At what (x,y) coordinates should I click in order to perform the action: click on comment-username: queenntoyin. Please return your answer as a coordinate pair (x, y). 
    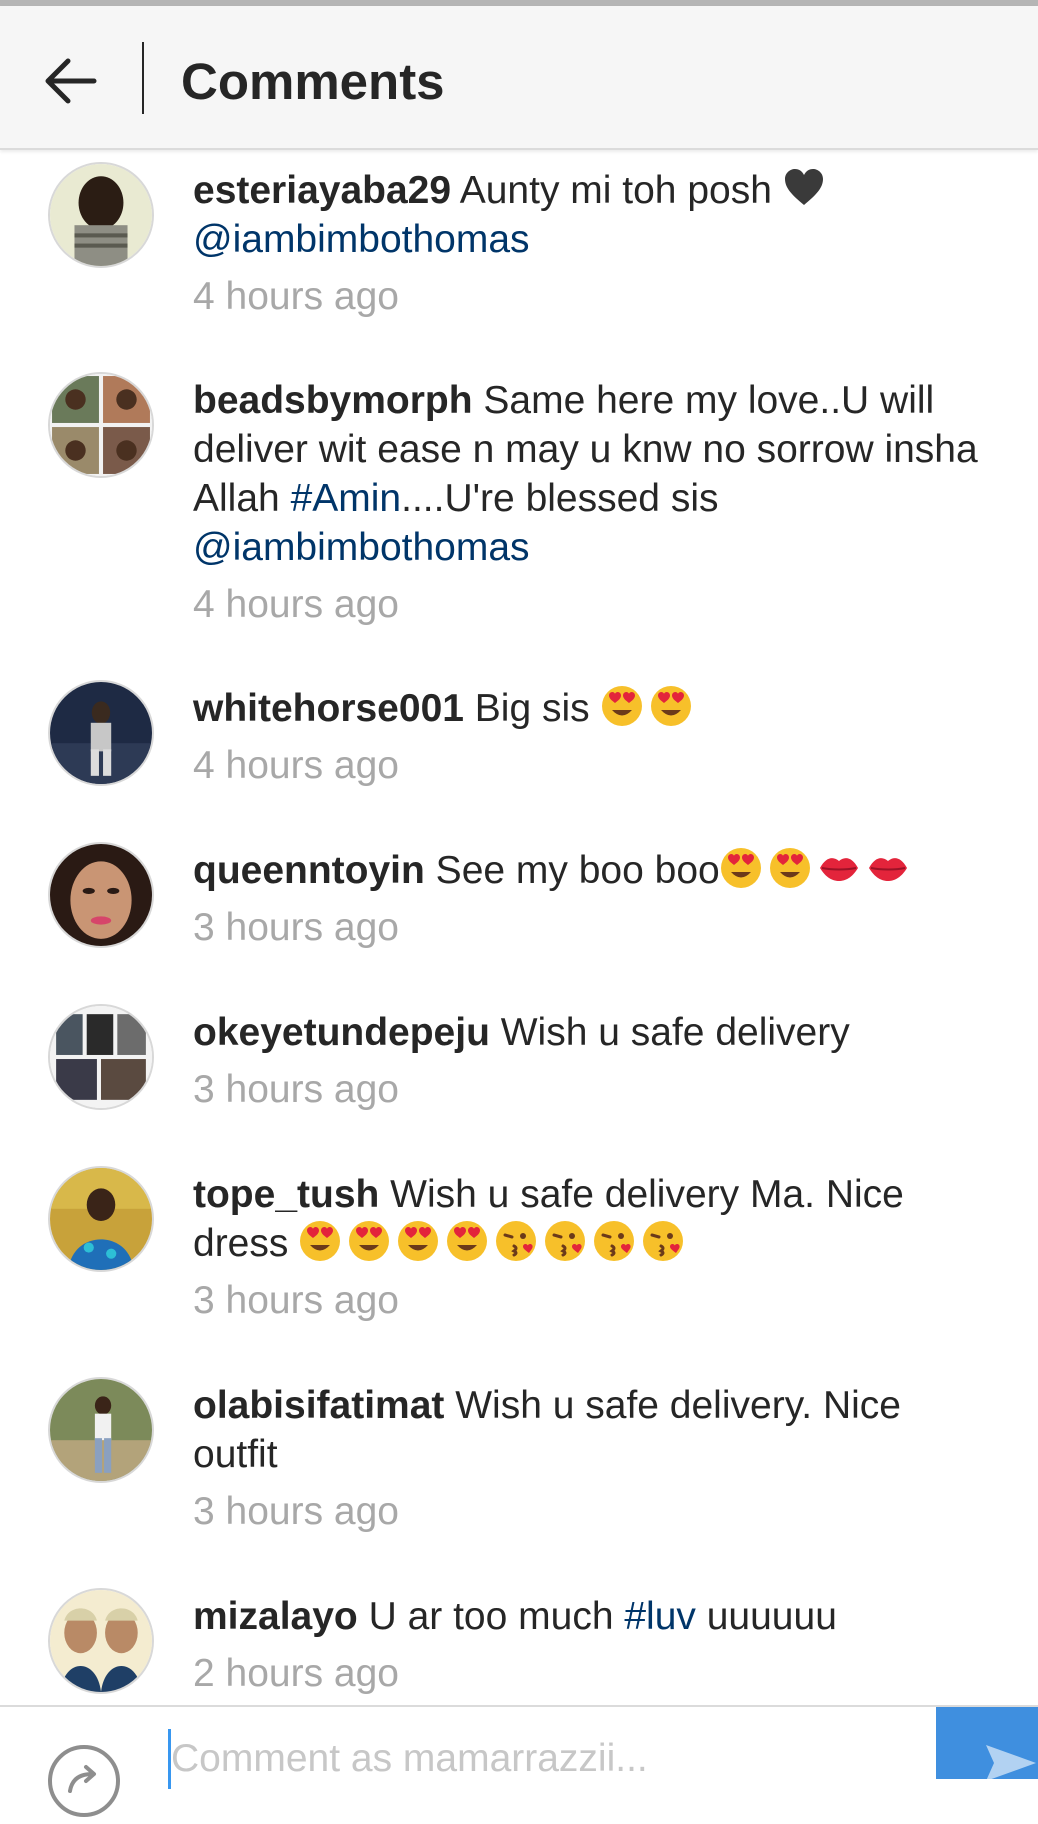
    Looking at the image, I should click on (309, 870).